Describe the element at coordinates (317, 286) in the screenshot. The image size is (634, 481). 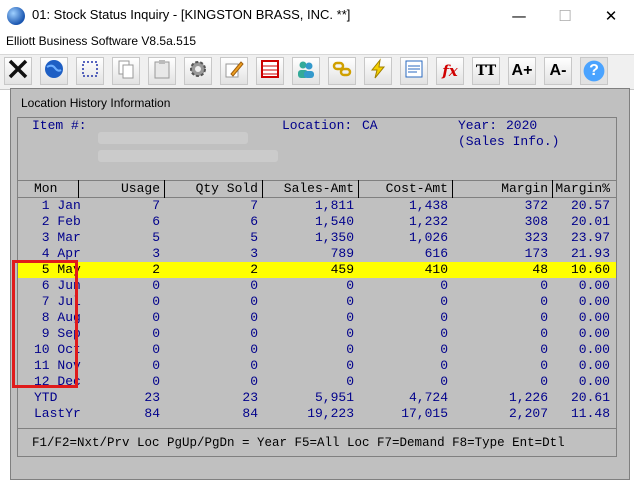
I see `table-row: 6 Jun 0 0 0 0 0 0.00` at that location.